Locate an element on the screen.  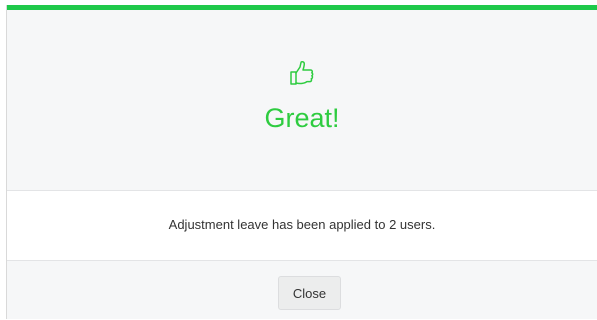
dialog-title: Great! is located at coordinates (302, 118).